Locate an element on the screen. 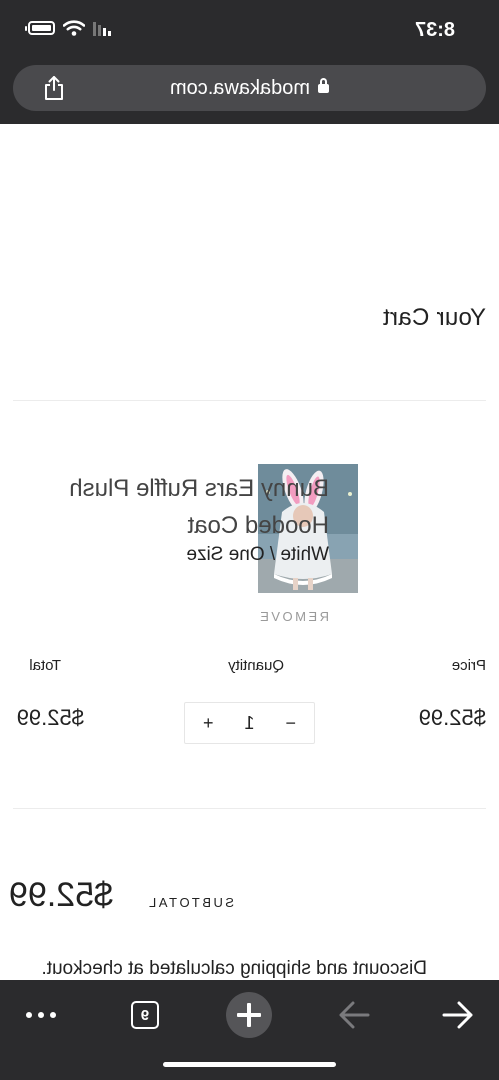 This screenshot has height=1080, width=499. url-bar: modakawa.com is located at coordinates (249, 88).